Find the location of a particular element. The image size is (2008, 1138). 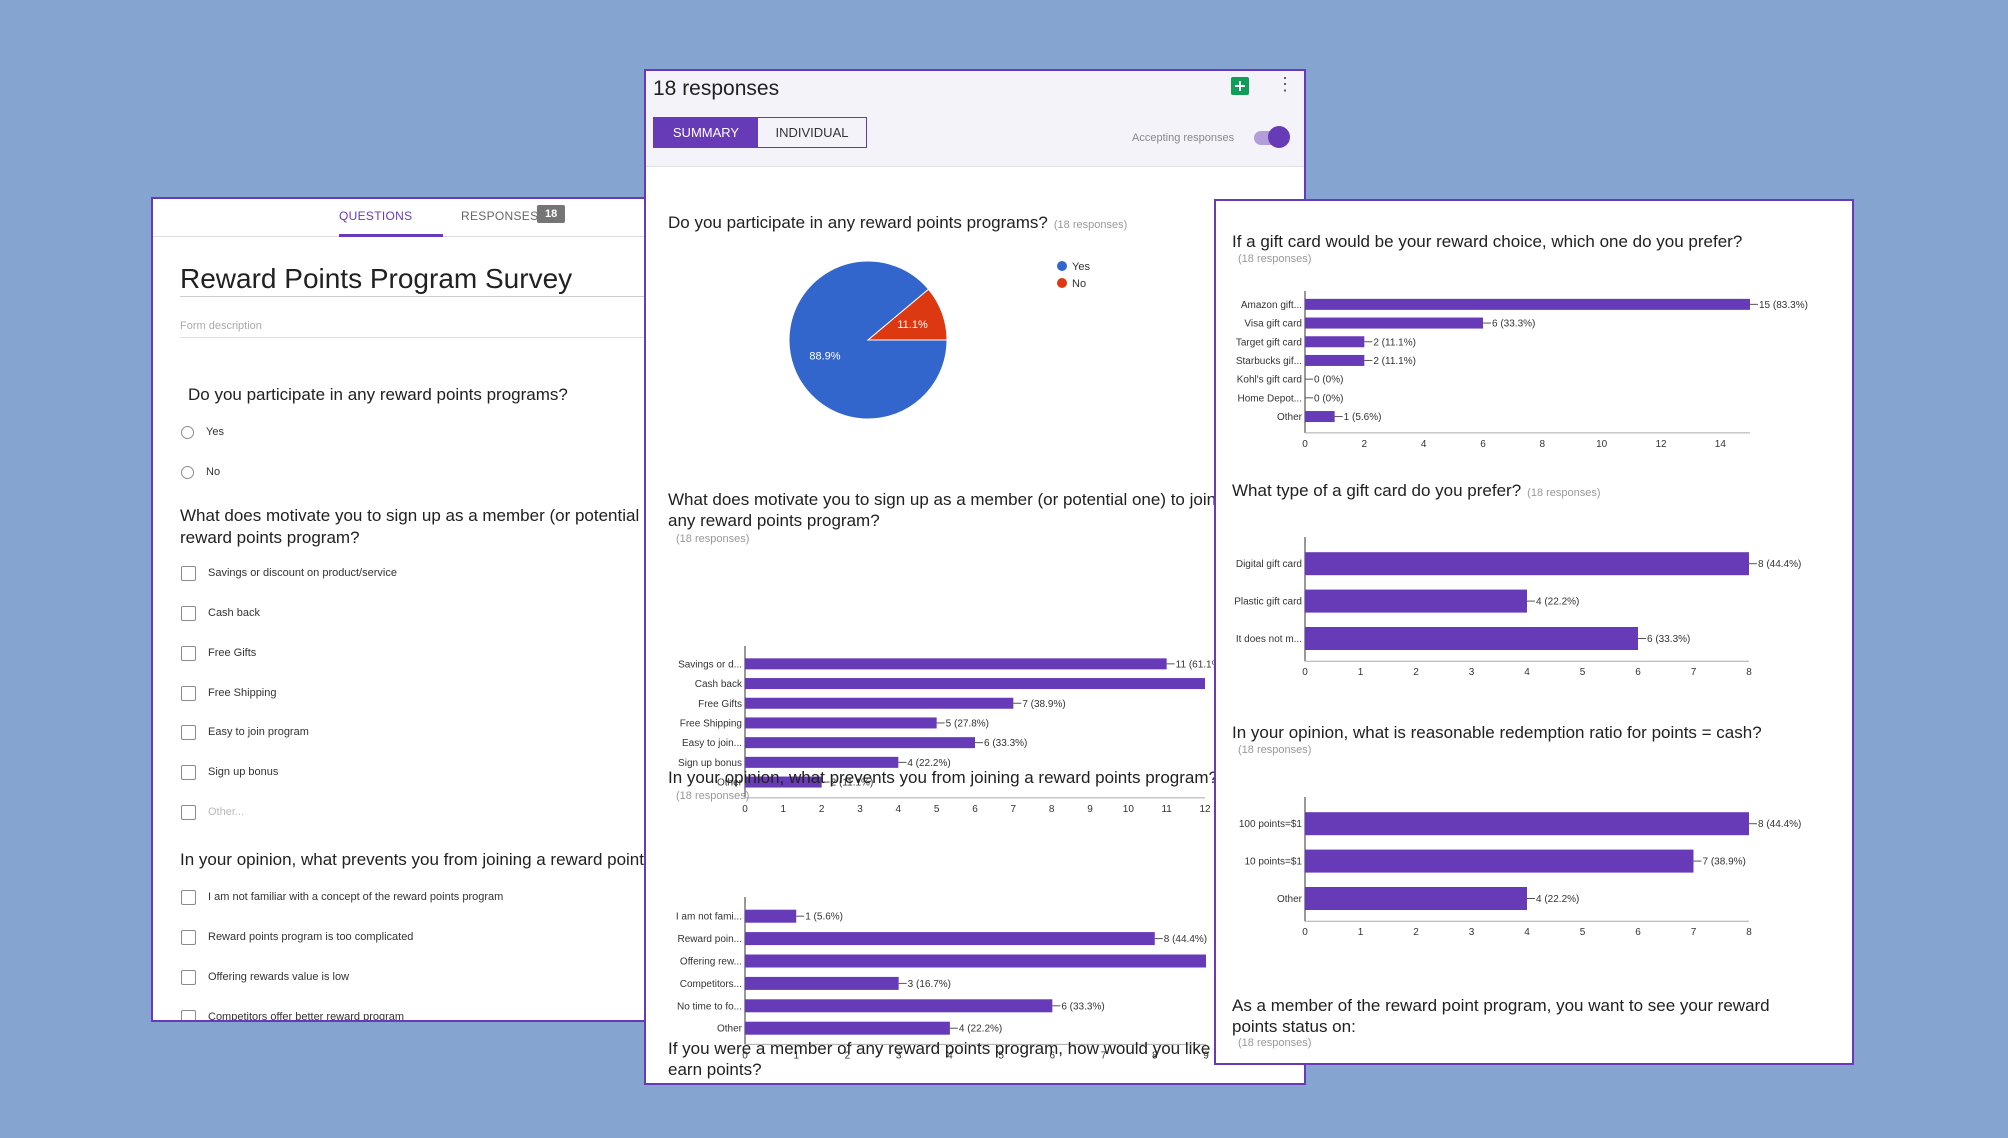

tab-responses: RESPONSES is located at coordinates (499, 216).